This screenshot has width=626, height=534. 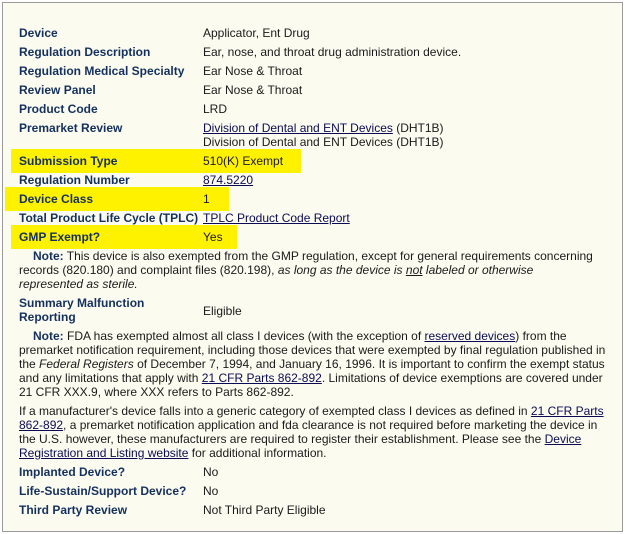 I want to click on product-code-label: Product Code, so click(x=58, y=109).